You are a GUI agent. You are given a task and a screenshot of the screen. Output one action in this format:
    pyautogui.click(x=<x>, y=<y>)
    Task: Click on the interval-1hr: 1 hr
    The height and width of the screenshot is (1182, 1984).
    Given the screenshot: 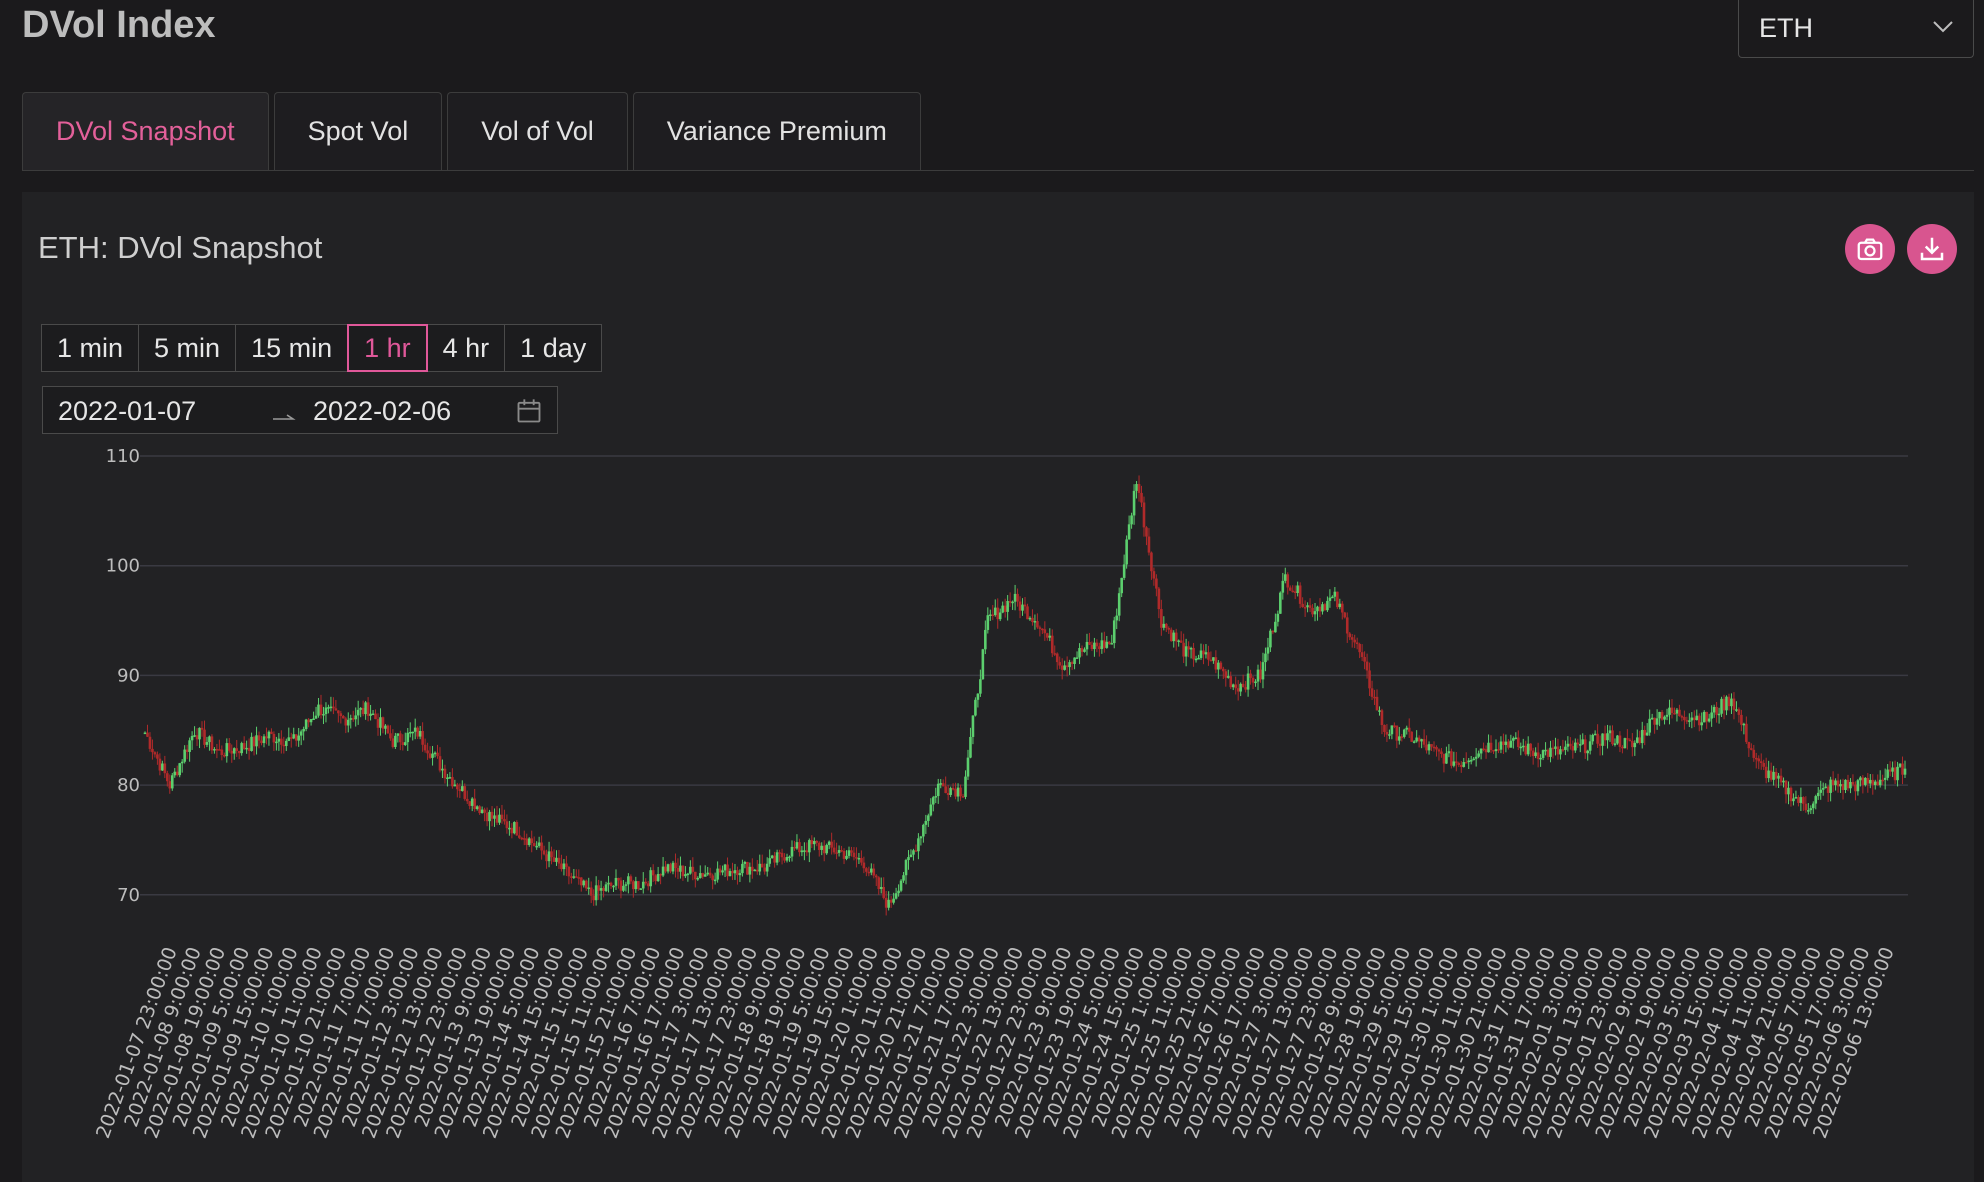 What is the action you would take?
    pyautogui.click(x=387, y=348)
    